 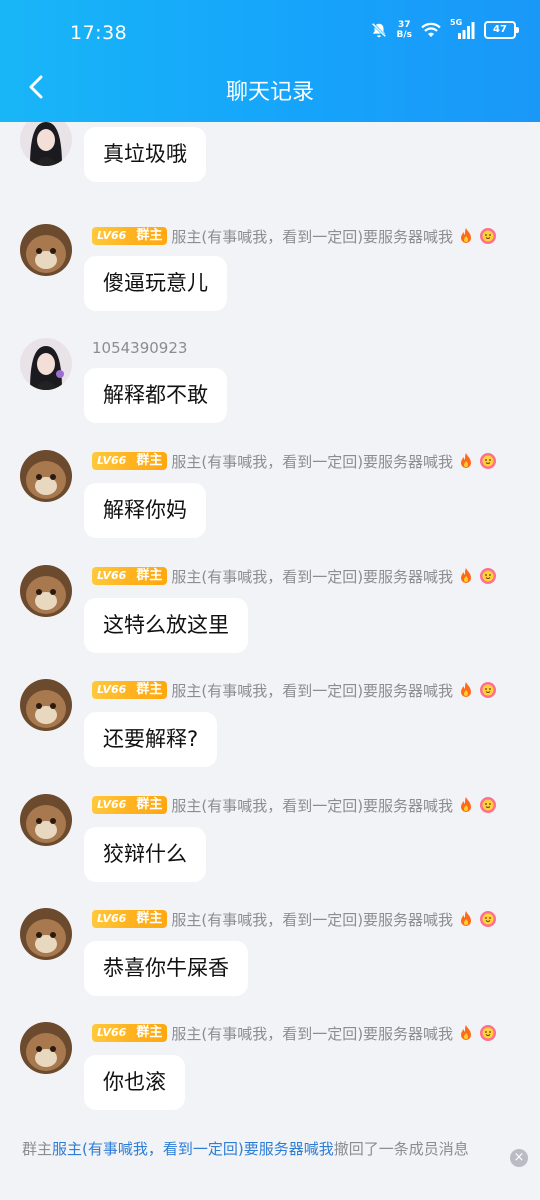 I want to click on message-item: 1054390923 解释都不敢, so click(x=270, y=391).